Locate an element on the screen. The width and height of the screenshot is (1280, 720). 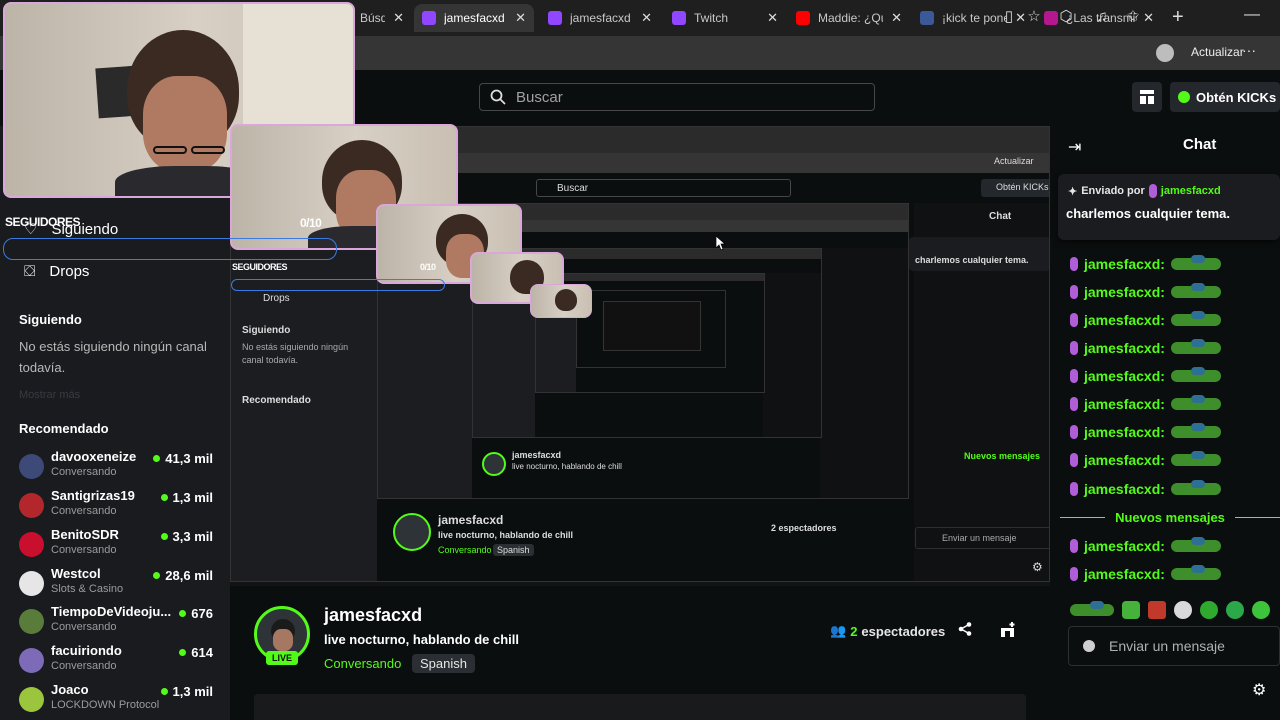
get-kicks-button: Obtén KICKs is located at coordinates (1225, 97).